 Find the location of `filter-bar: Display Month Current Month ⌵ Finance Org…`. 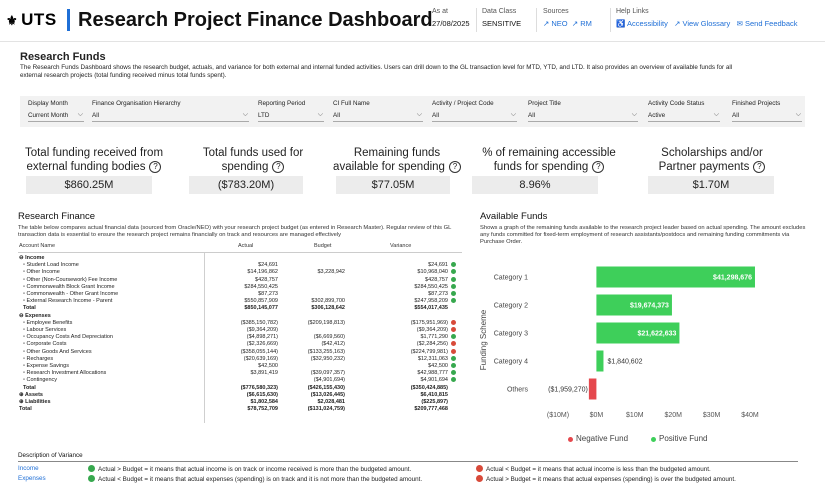

filter-bar: Display Month Current Month ⌵ Finance Org… is located at coordinates (412, 111).